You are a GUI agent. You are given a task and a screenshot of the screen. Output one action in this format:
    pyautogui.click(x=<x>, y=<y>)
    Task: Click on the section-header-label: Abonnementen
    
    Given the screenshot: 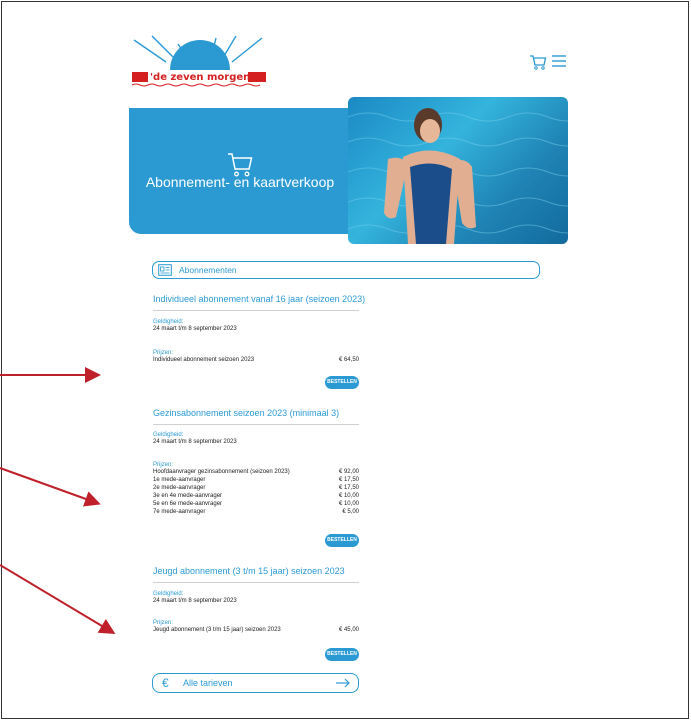 What is the action you would take?
    pyautogui.click(x=208, y=270)
    